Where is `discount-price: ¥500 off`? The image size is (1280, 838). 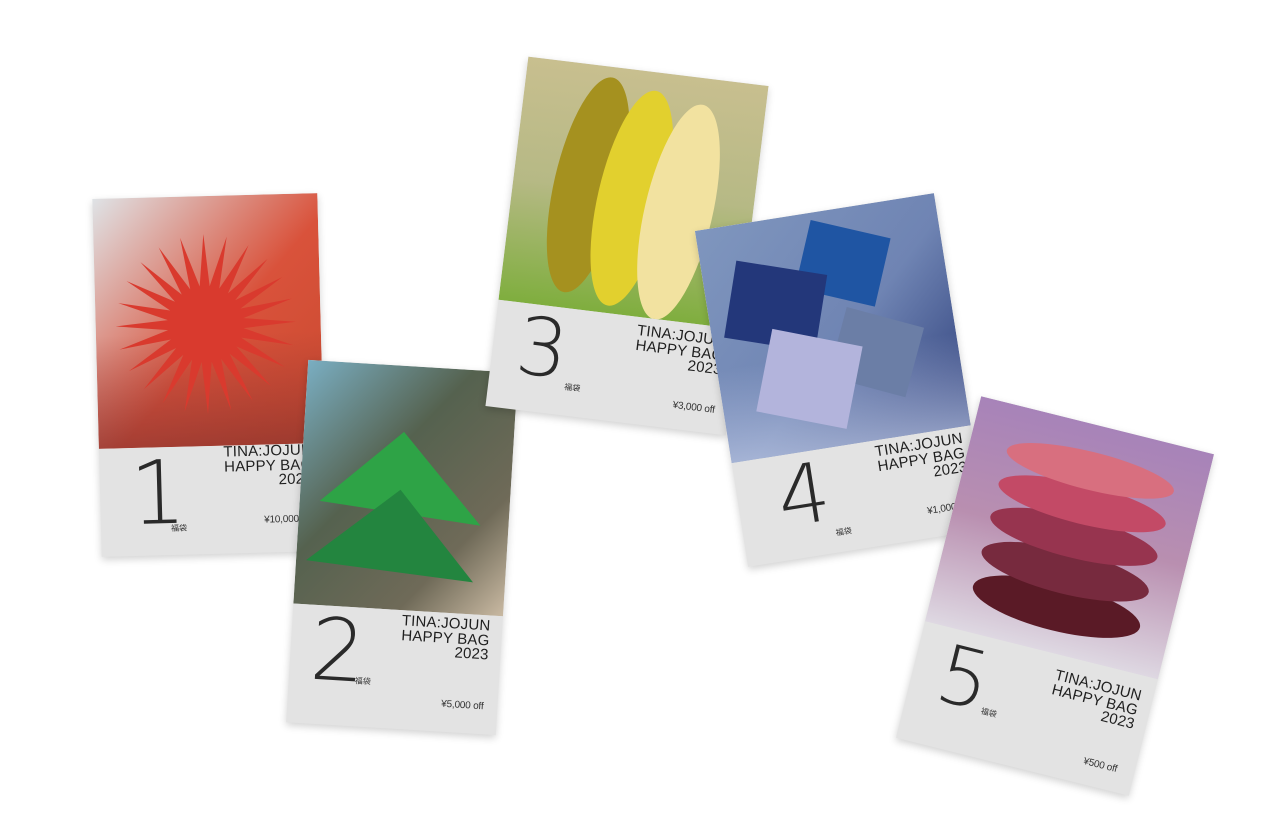 discount-price: ¥500 off is located at coordinates (1100, 765).